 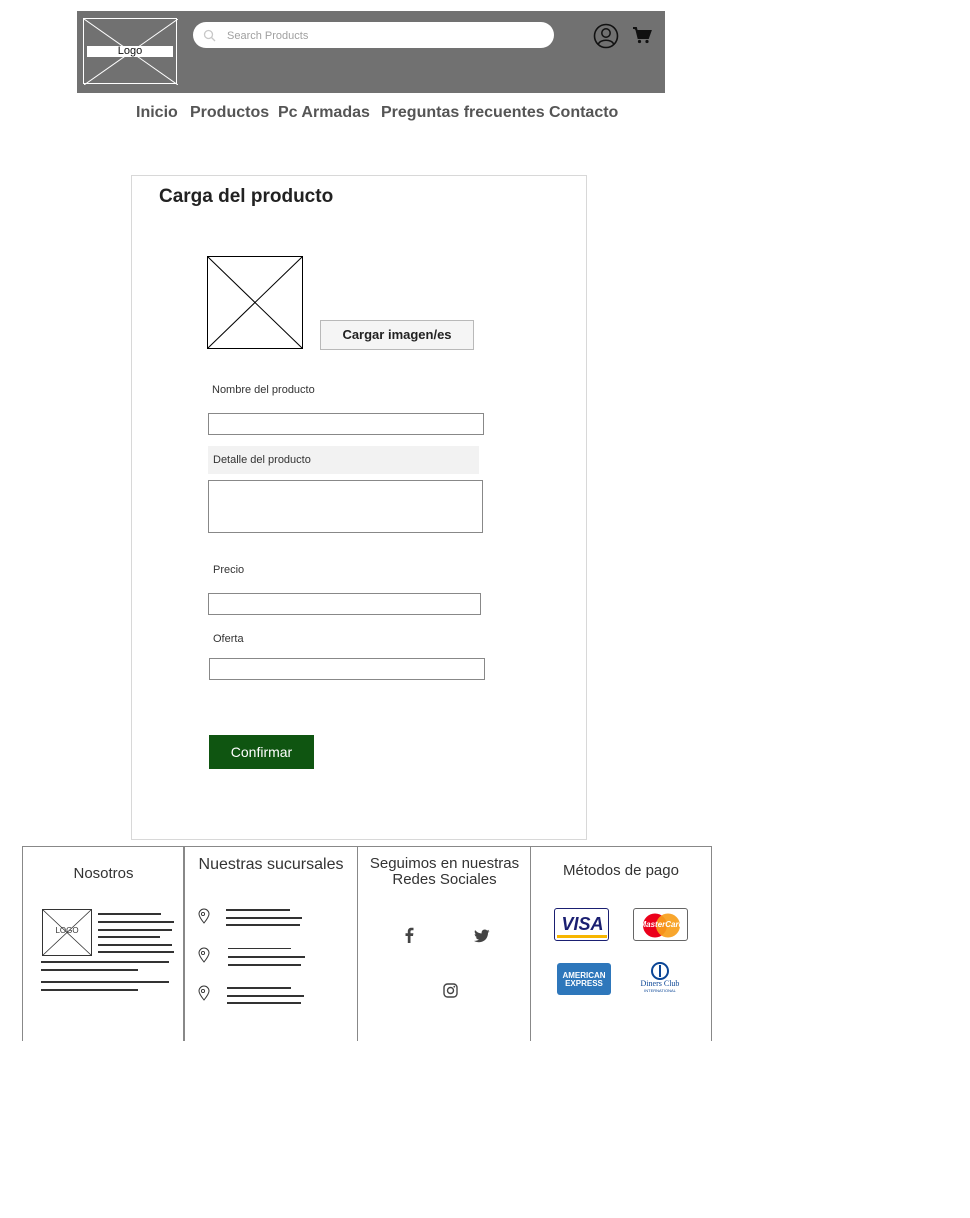 What do you see at coordinates (103, 873) in the screenshot?
I see `footer-about-title: Nosotros` at bounding box center [103, 873].